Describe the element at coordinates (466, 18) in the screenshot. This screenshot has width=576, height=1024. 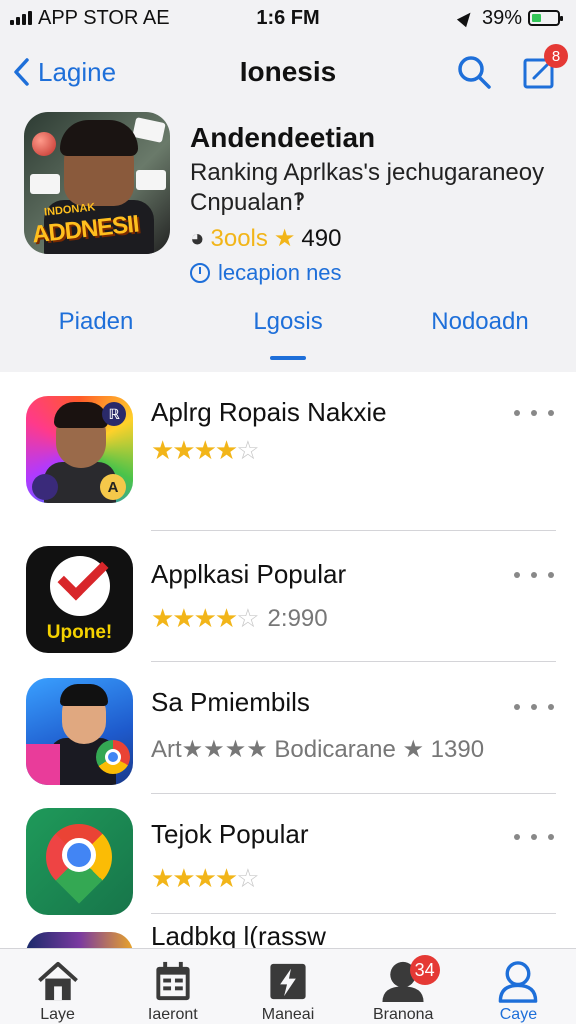
I see `location-arrow-icon` at that location.